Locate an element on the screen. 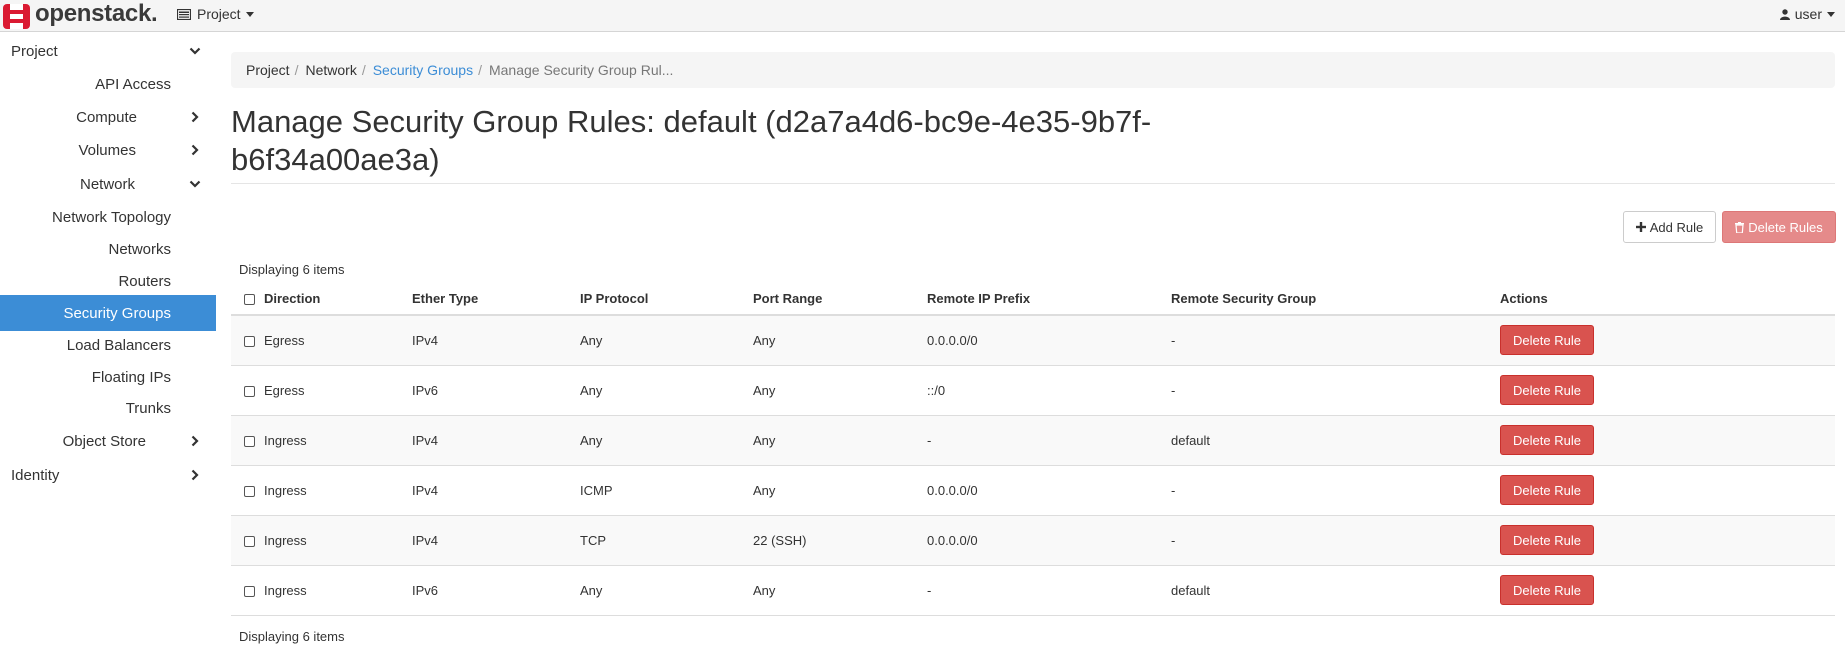 This screenshot has width=1845, height=657. project-dropdown-label: Project is located at coordinates (219, 14).